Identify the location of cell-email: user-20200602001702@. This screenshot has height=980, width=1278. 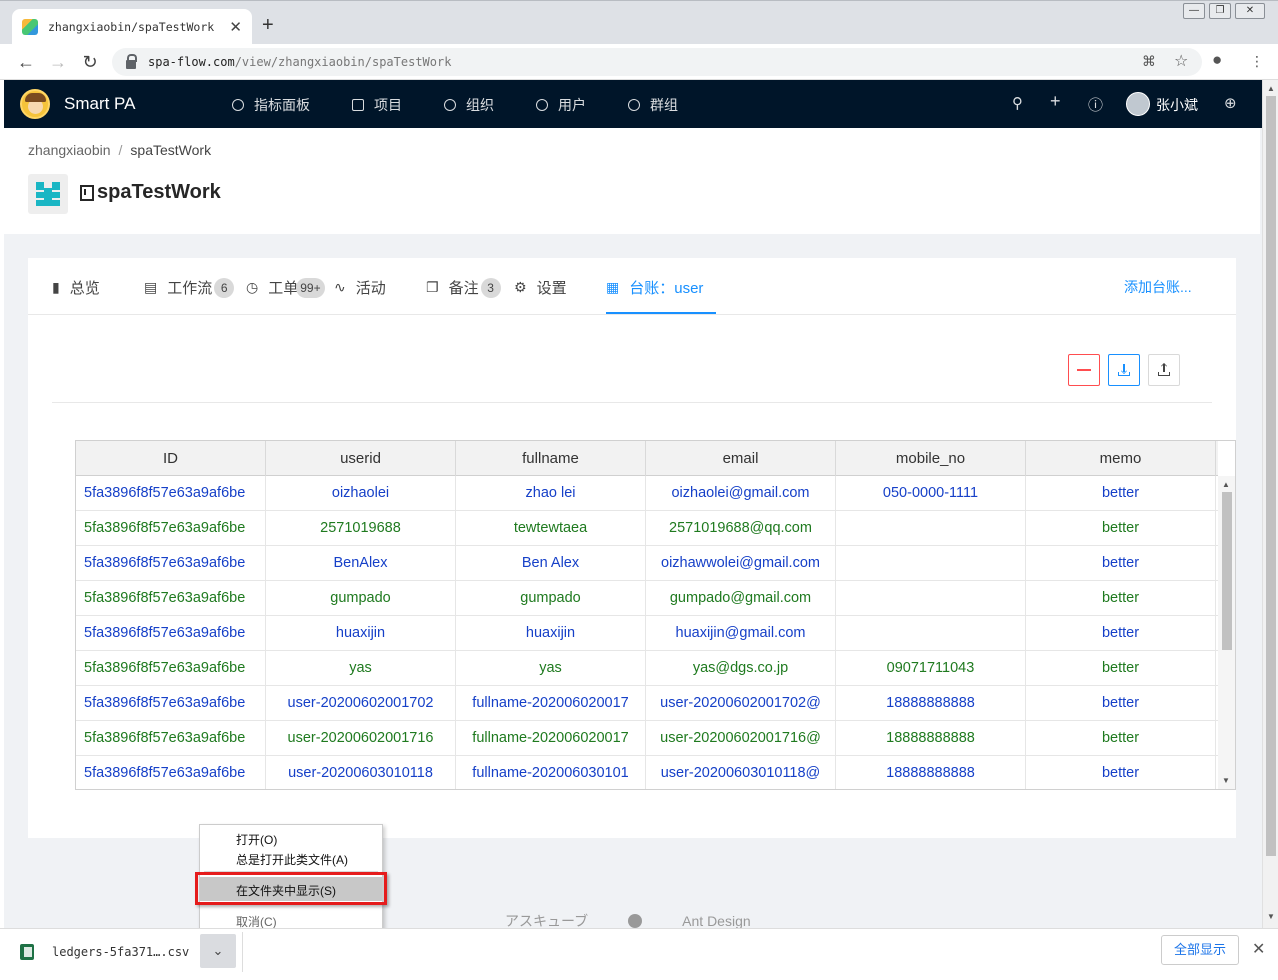
(741, 703).